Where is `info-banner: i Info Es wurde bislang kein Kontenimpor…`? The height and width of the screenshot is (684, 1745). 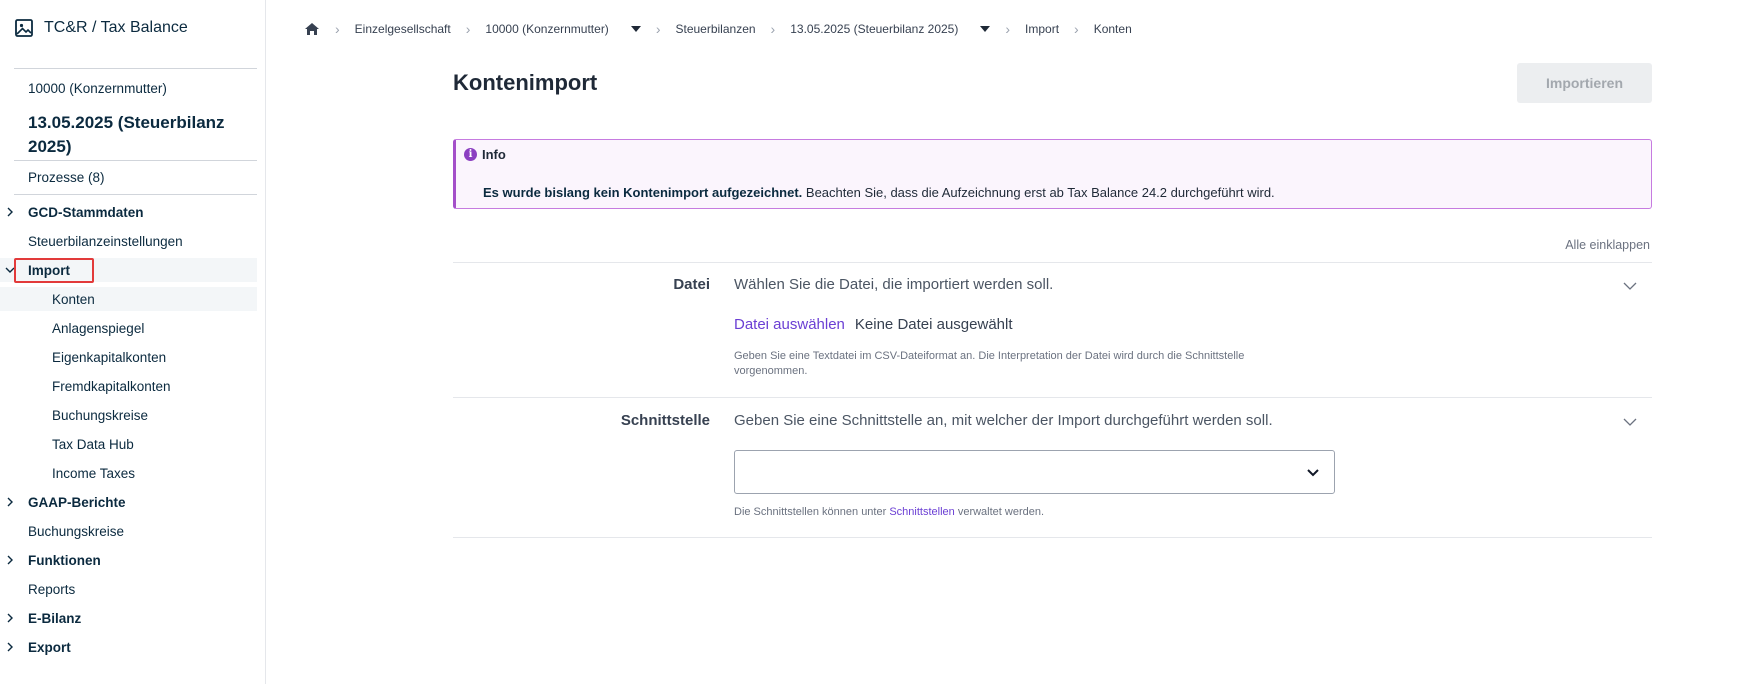
info-banner: i Info Es wurde bislang kein Kontenimpor… is located at coordinates (1052, 174).